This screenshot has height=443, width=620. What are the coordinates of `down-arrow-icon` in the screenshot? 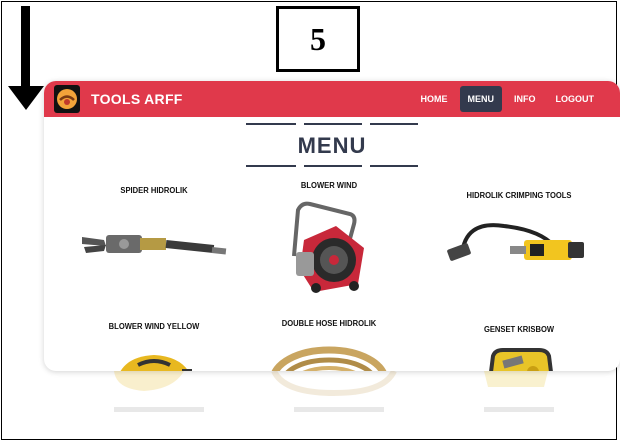 It's located at (26, 58).